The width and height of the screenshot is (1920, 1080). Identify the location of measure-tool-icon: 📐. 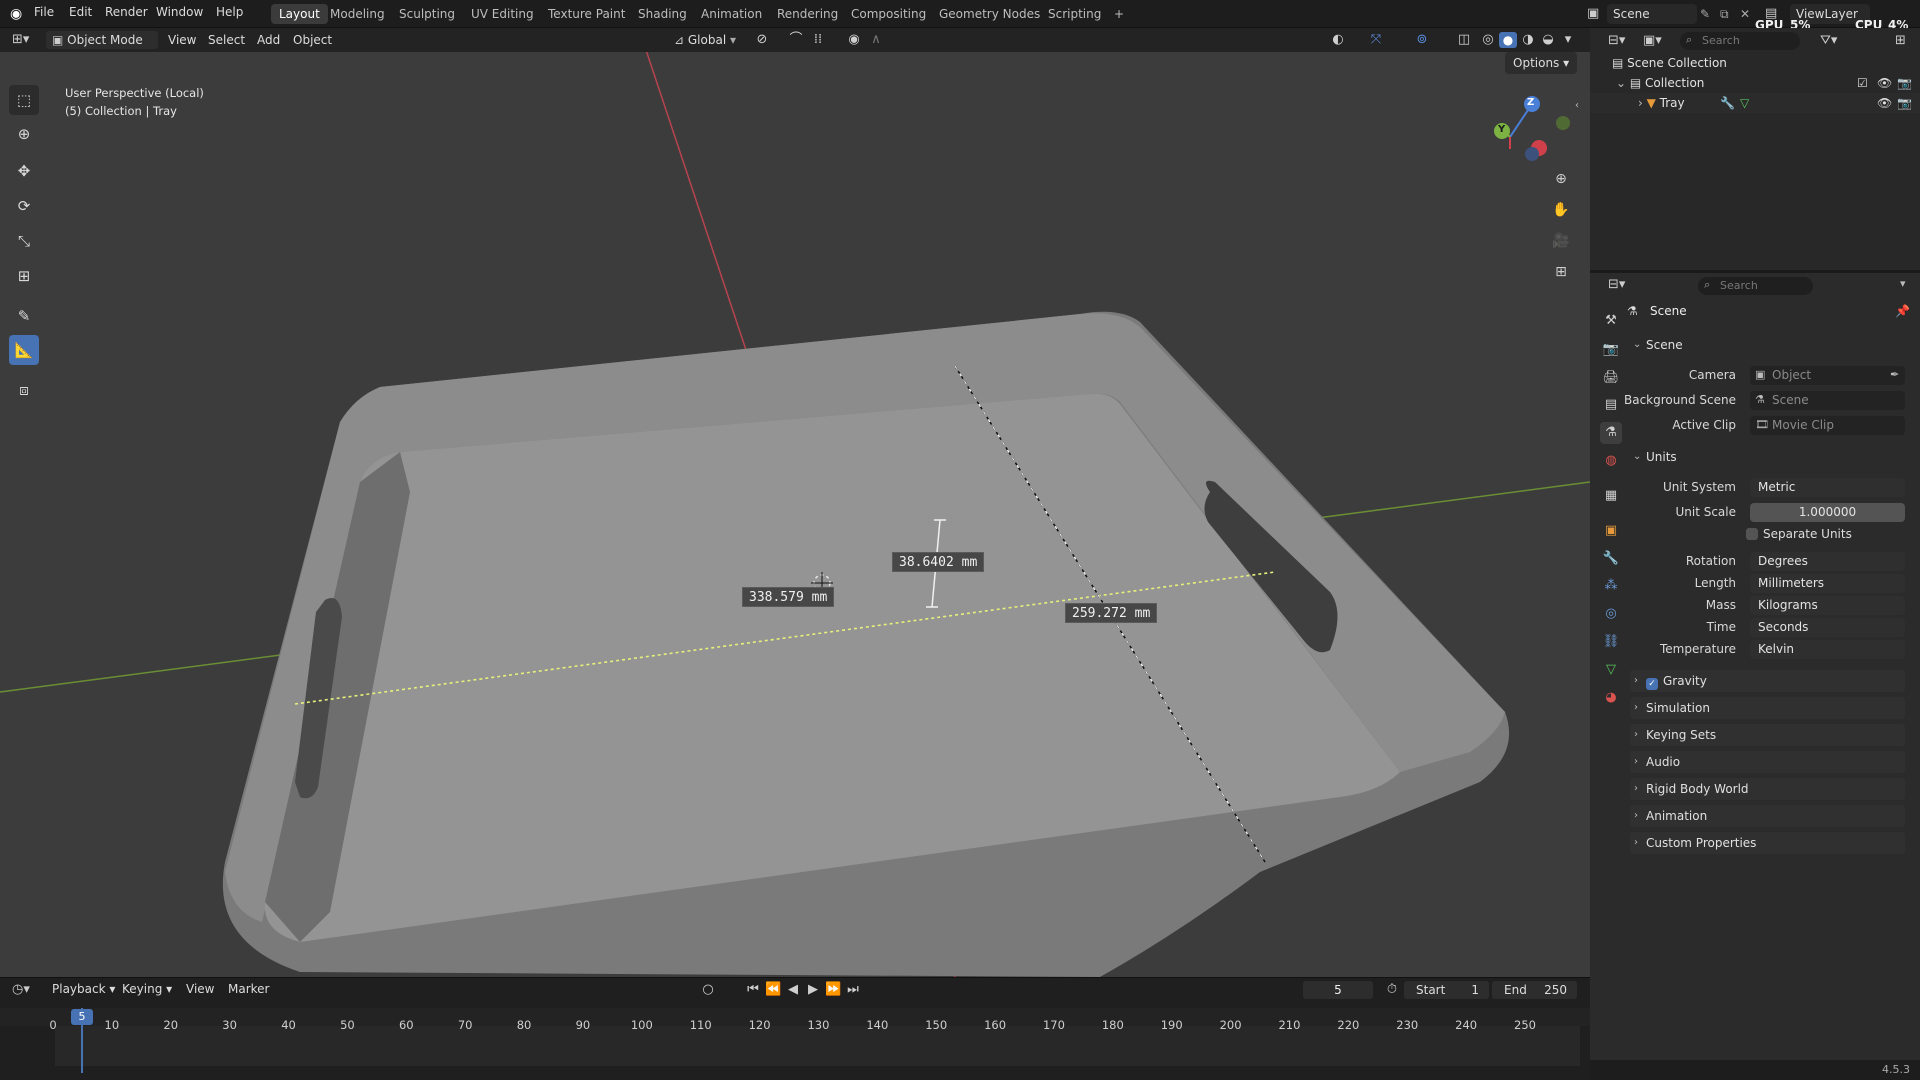
(24, 350).